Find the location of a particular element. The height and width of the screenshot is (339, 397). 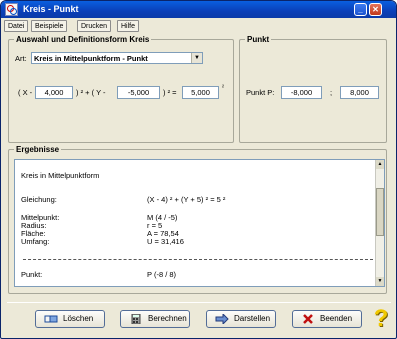

art-label: Art: is located at coordinates (21, 58).